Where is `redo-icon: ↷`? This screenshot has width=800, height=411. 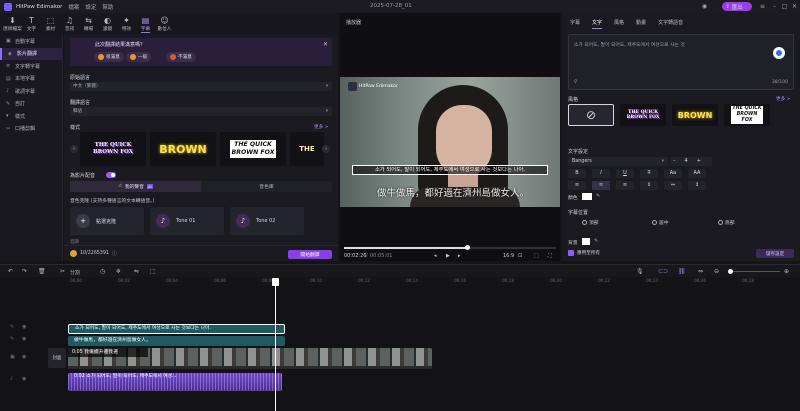
redo-icon: ↷ is located at coordinates (24, 271).